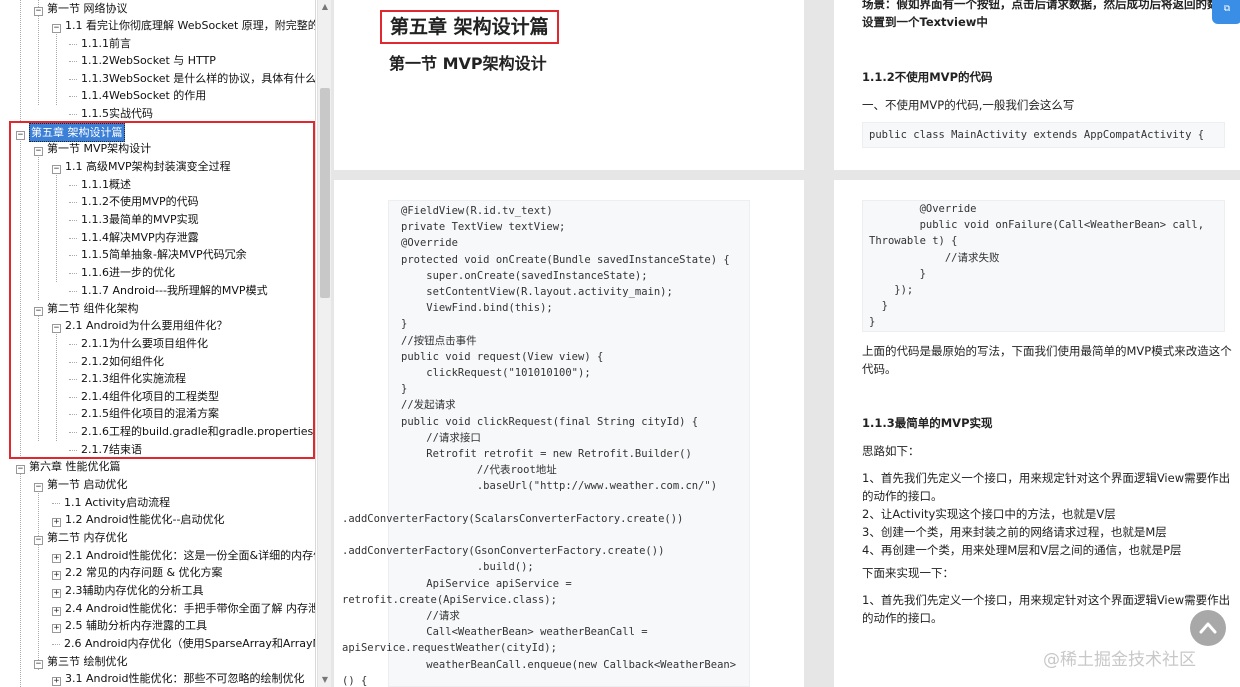 The width and height of the screenshot is (1240, 687). I want to click on tree-node: 1.1.1前言, so click(100, 43).